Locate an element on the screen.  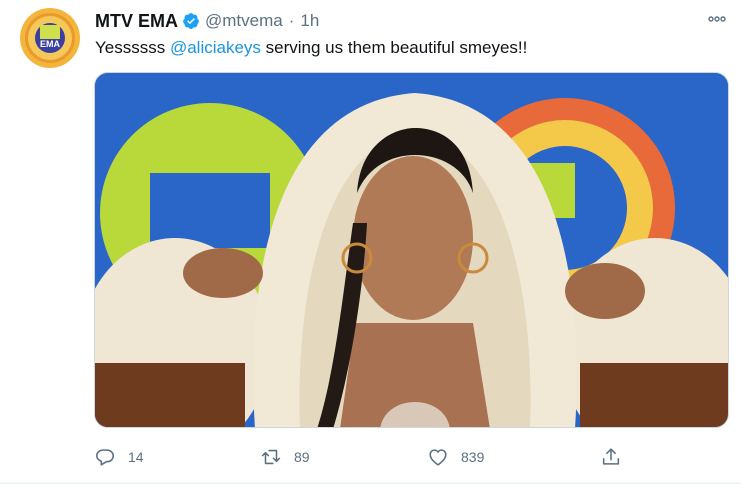
like-button: 839 is located at coordinates (455, 457).